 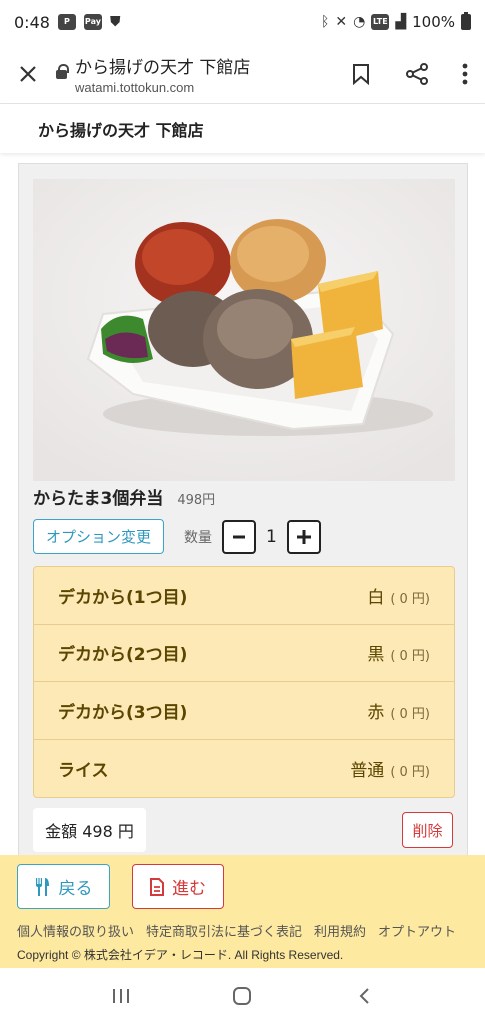 What do you see at coordinates (123, 597) in the screenshot?
I see `option-name: デカから(1つ目)` at bounding box center [123, 597].